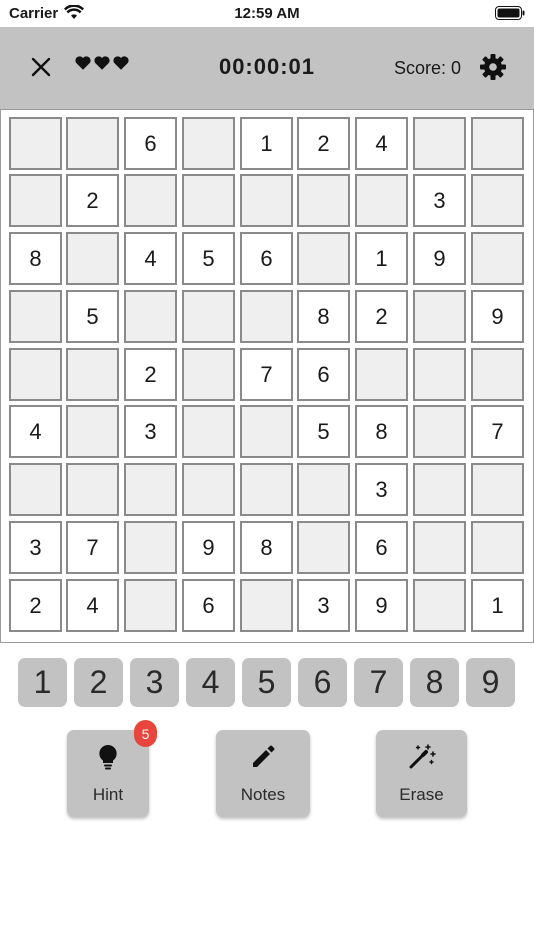 The image size is (534, 950). I want to click on number-key: 2, so click(98, 682).